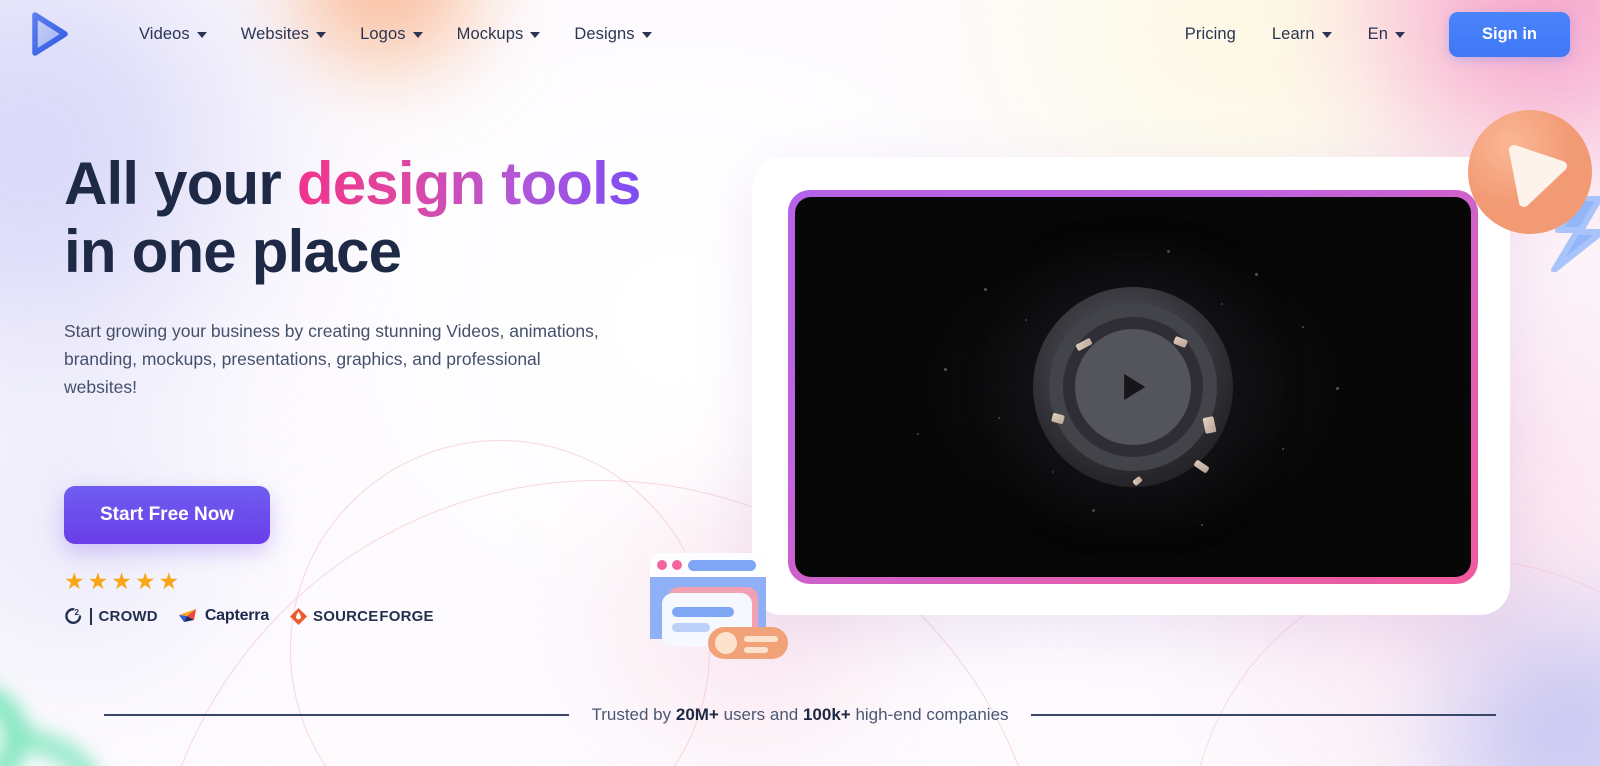  What do you see at coordinates (77, 612) in the screenshot?
I see `svg-text: 2` at bounding box center [77, 612].